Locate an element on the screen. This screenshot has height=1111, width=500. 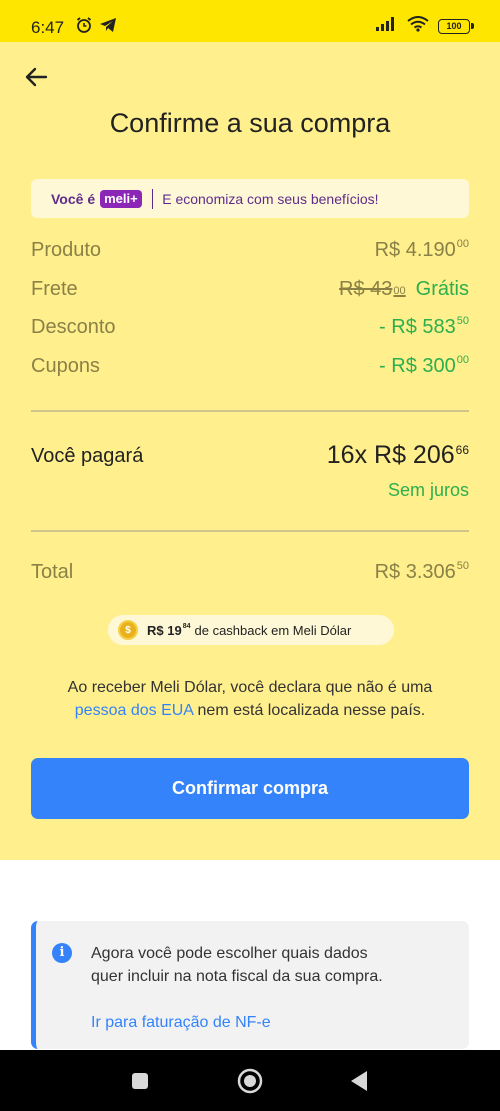
total-amount: R$ 3.306 is located at coordinates (415, 572).